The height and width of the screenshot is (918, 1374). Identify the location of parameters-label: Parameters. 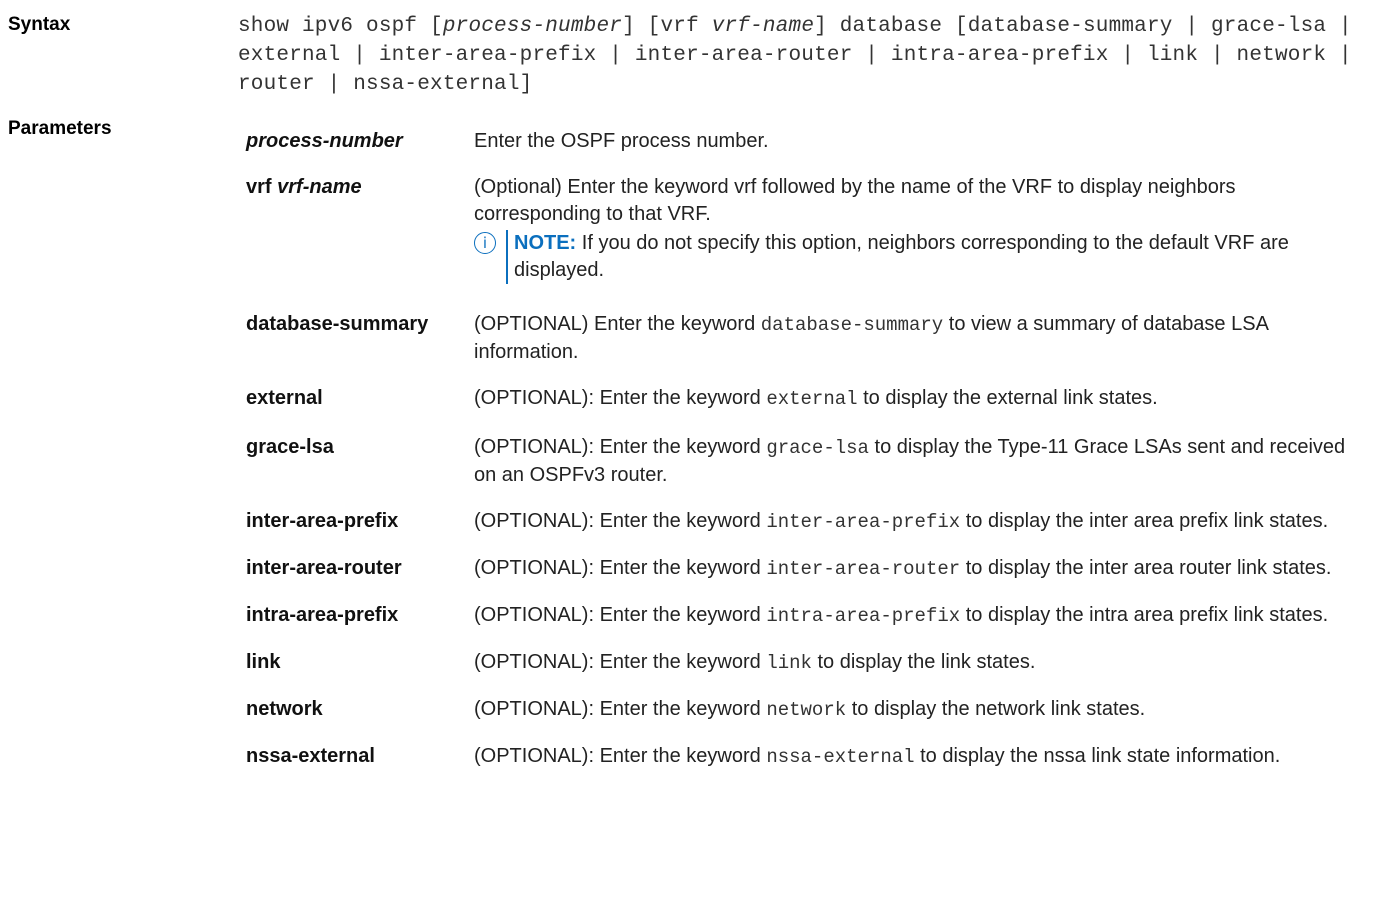
(60, 128).